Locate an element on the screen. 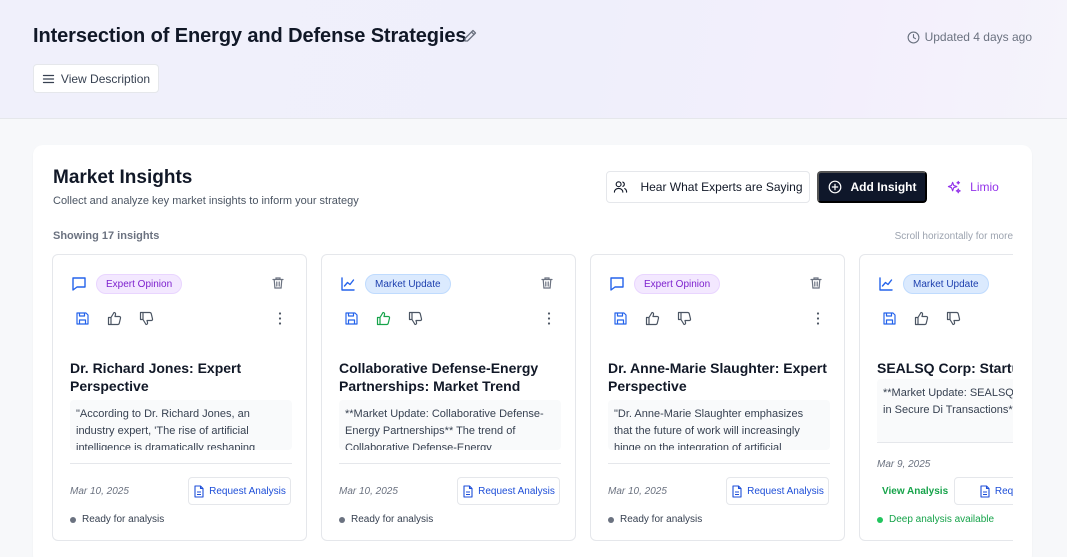  status-text: Deep analysis available is located at coordinates (942, 519).